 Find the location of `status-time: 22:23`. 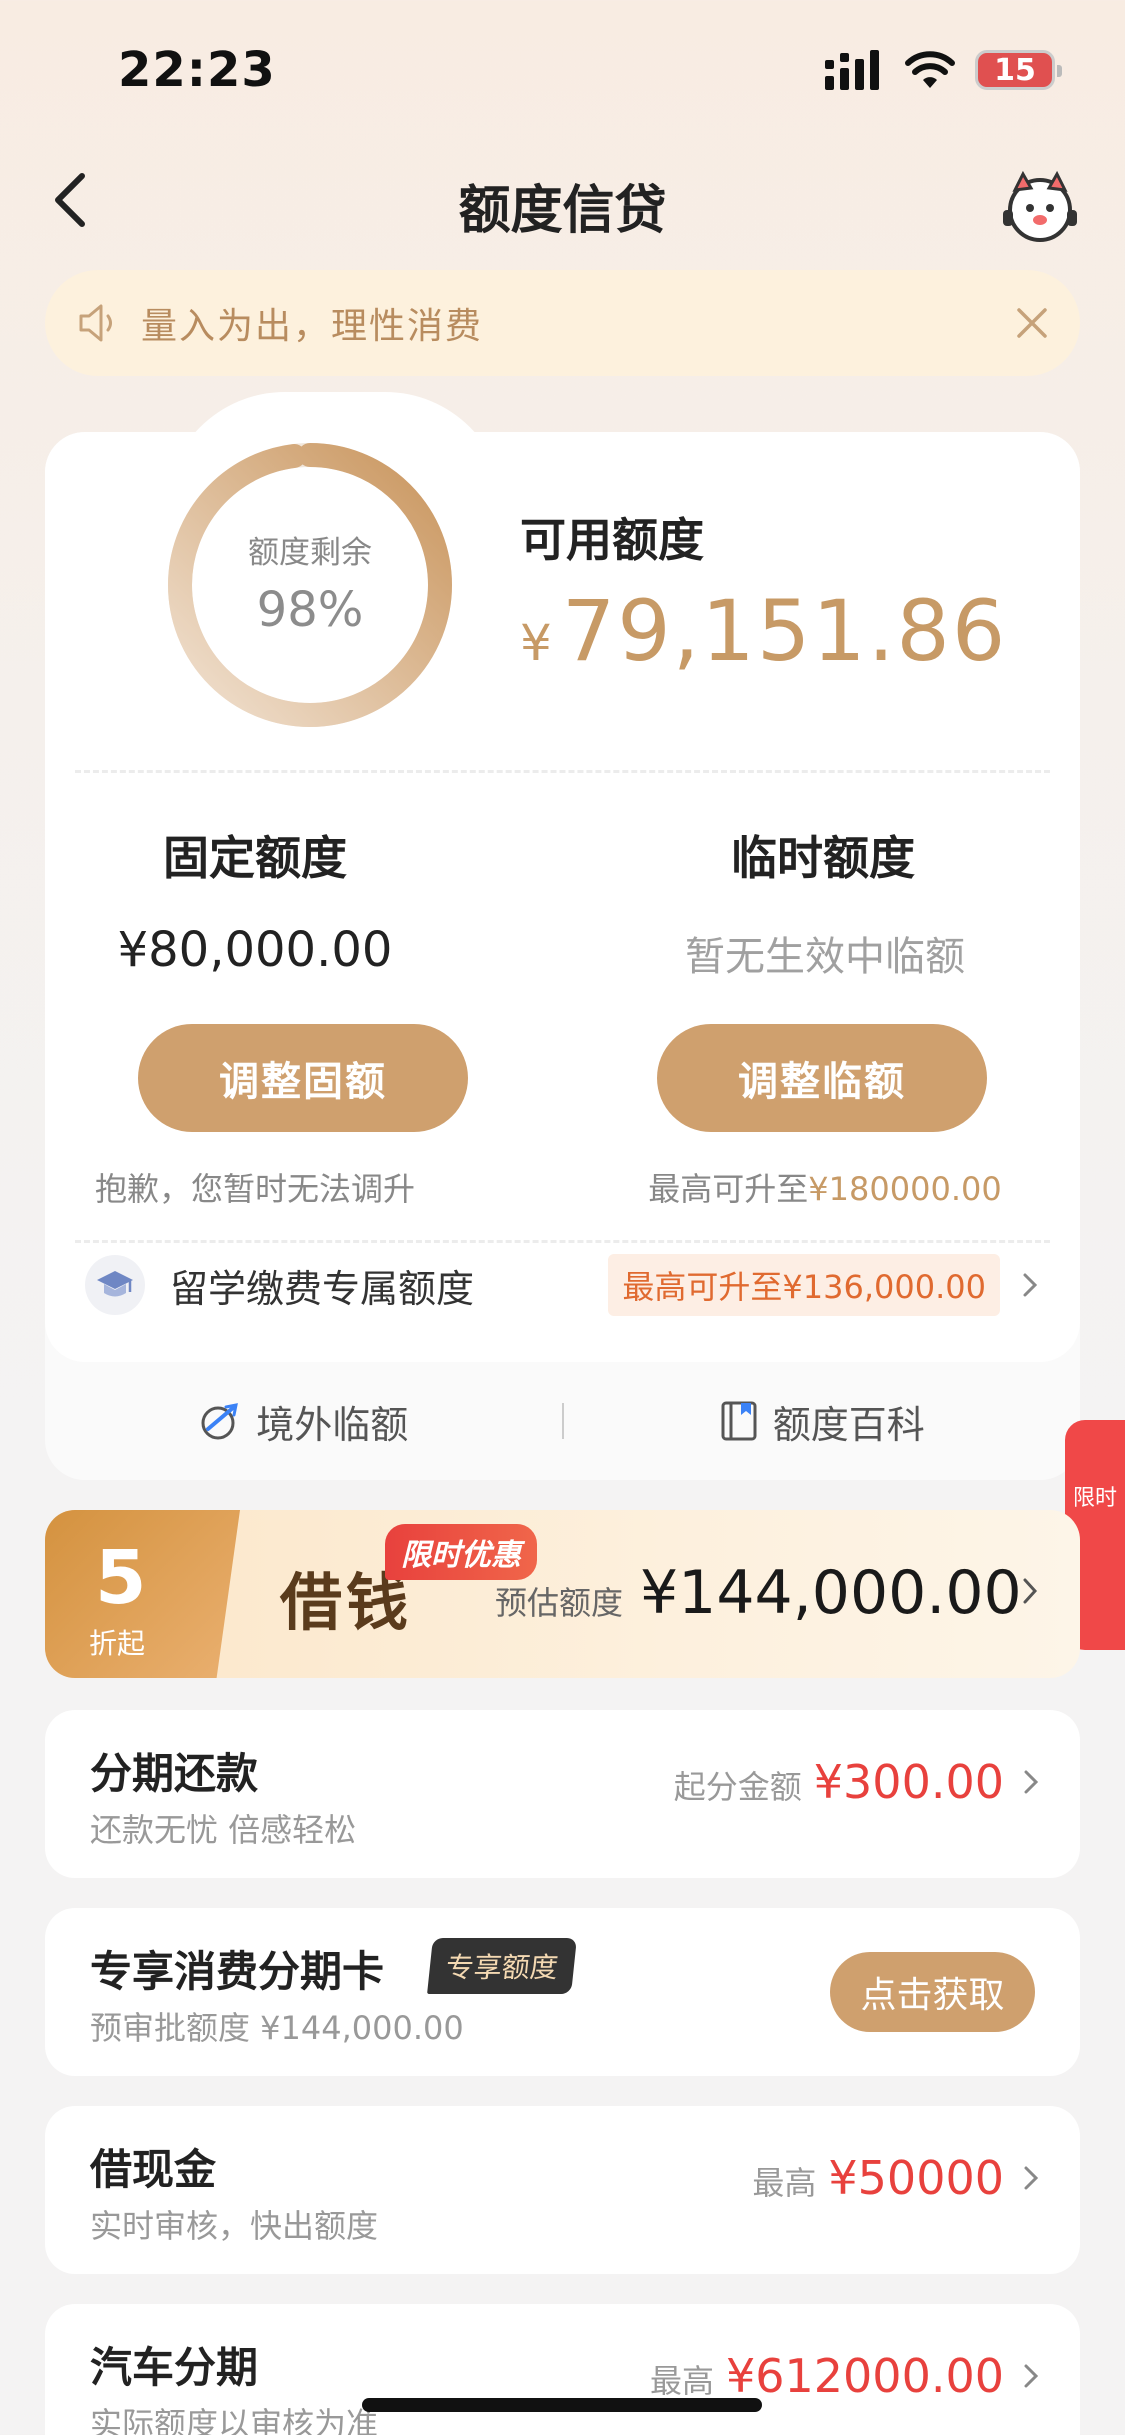

status-time: 22:23 is located at coordinates (197, 70).